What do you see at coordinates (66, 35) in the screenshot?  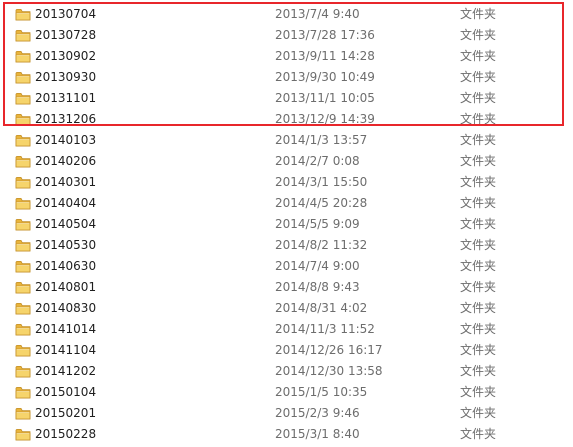 I see `file-name: 20130728` at bounding box center [66, 35].